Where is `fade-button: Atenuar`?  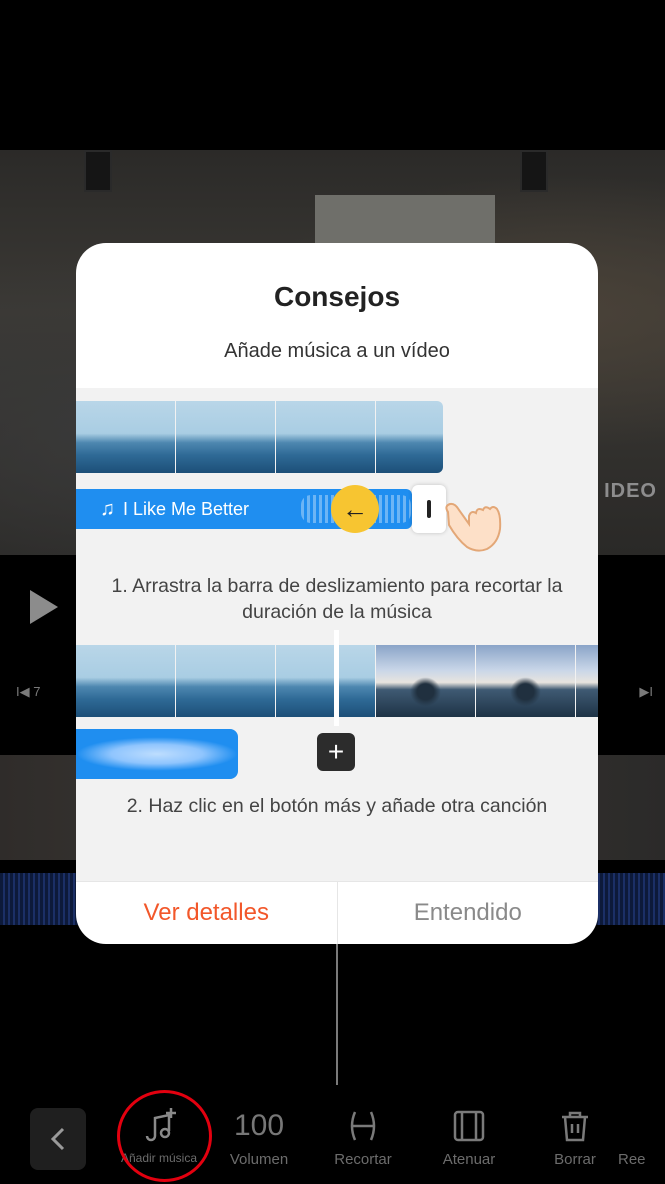
fade-button: Atenuar is located at coordinates (469, 1135).